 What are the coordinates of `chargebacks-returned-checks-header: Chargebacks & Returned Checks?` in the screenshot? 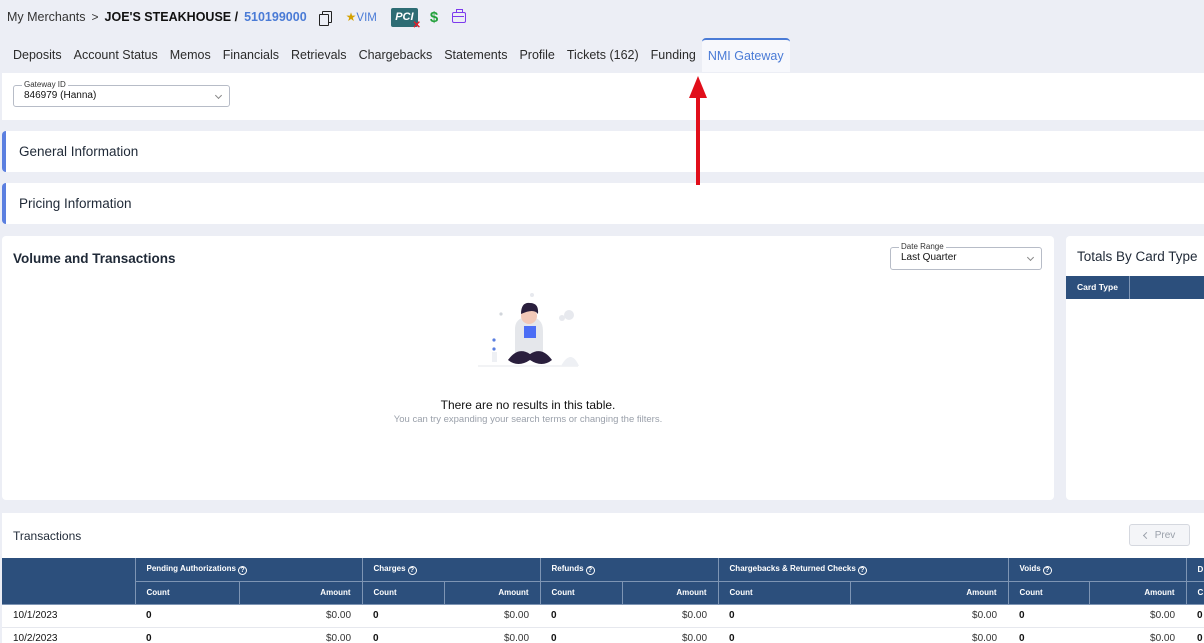 It's located at (863, 570).